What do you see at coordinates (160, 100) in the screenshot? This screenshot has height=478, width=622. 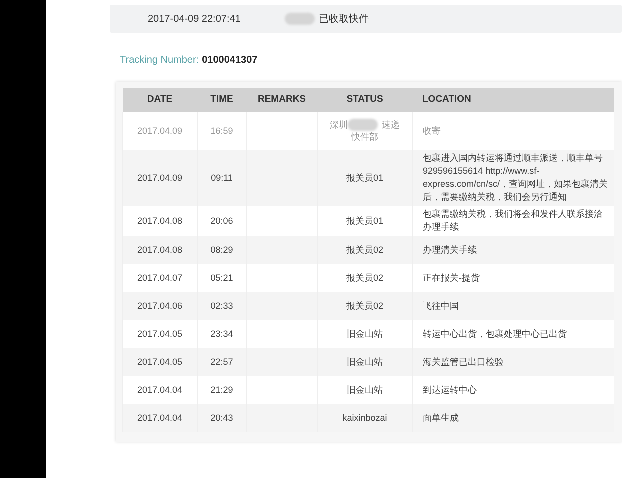 I see `column-header: DATE` at bounding box center [160, 100].